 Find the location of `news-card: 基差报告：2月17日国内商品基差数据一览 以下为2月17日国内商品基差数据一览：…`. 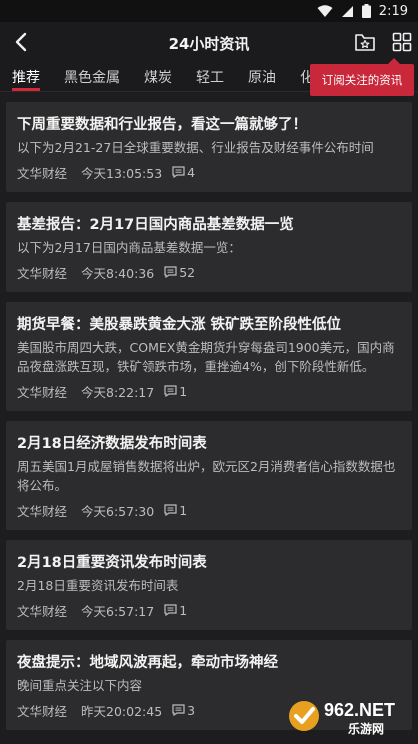

news-card: 基差报告：2月17日国内商品基差数据一览 以下为2月17日国内商品基差数据一览：… is located at coordinates (209, 247).